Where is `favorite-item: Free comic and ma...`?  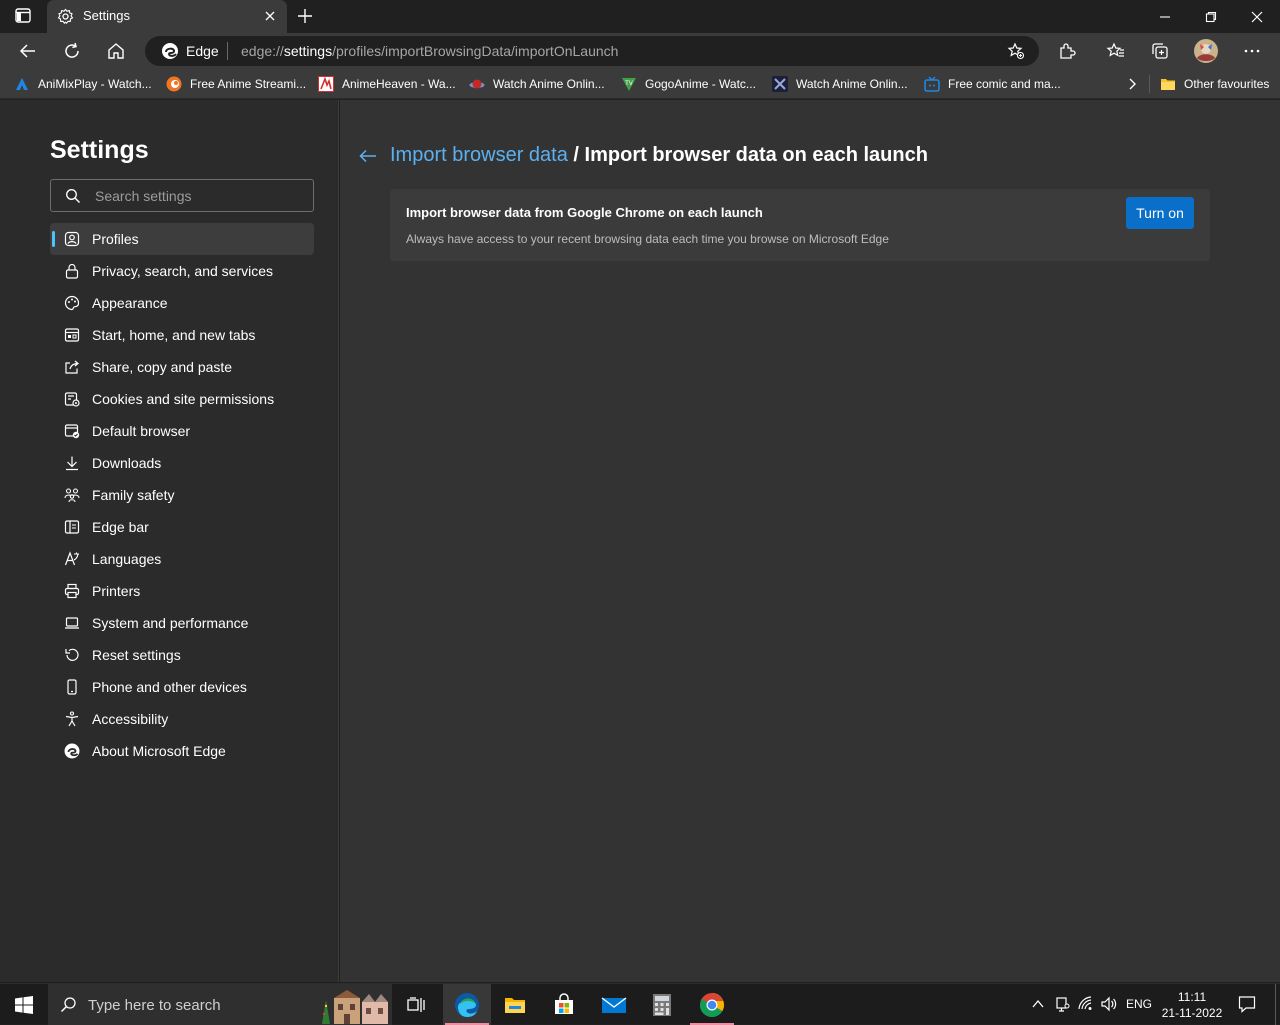
favorite-item: Free comic and ma... is located at coordinates (992, 84).